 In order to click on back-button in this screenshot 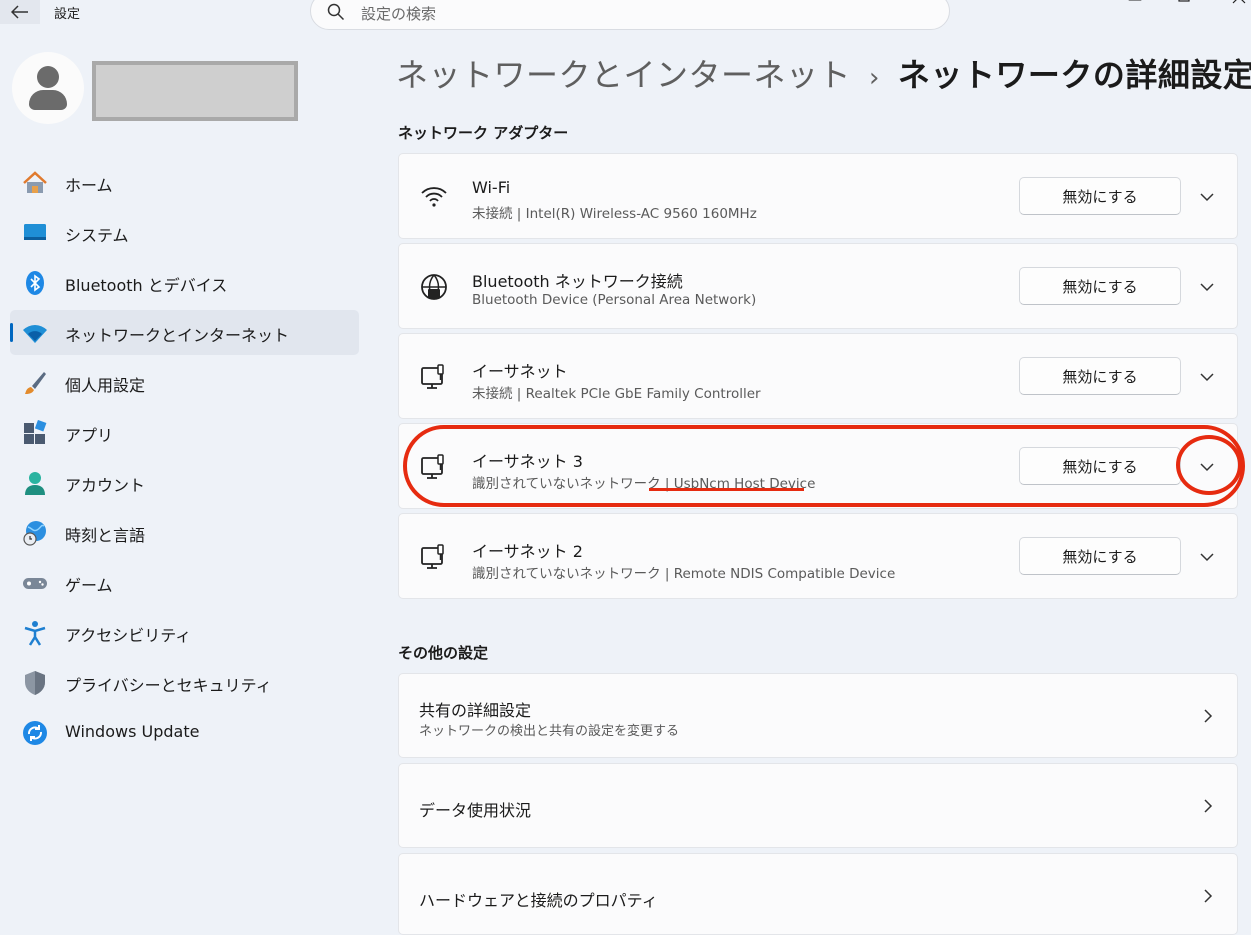, I will do `click(20, 12)`.